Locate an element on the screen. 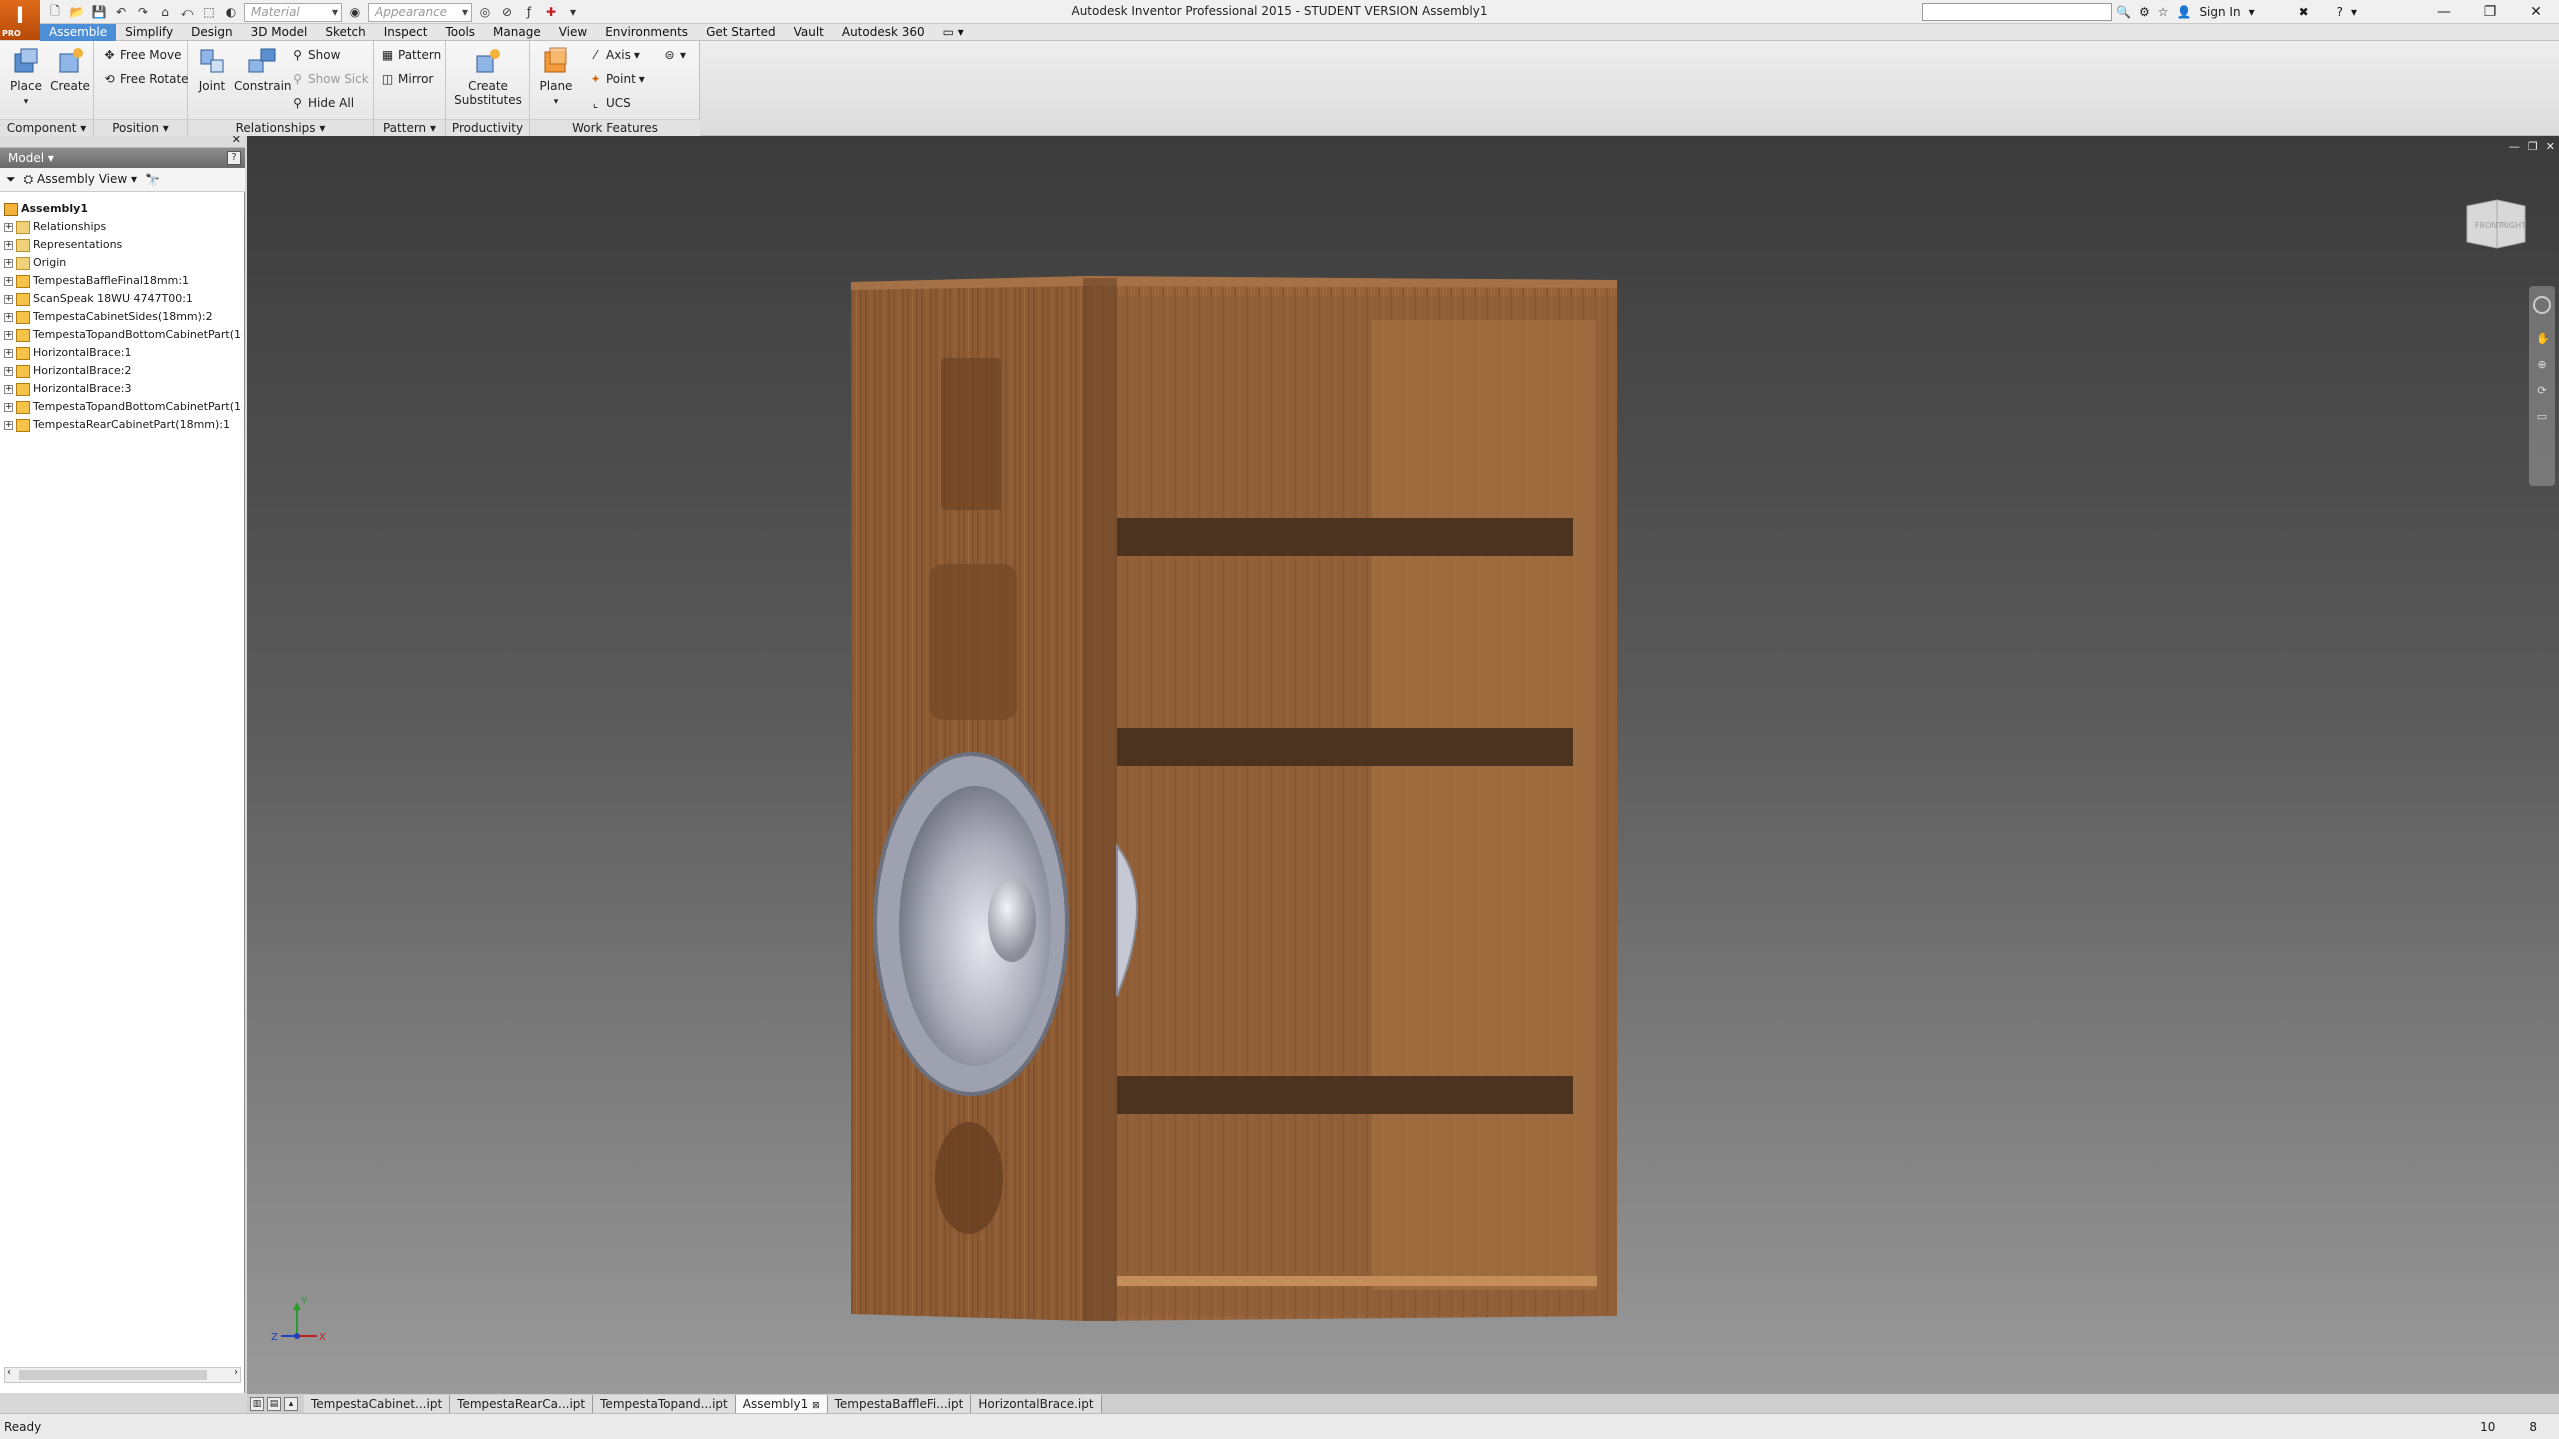 Image resolution: width=2559 pixels, height=1439 pixels. user-icon: 👤 is located at coordinates (2183, 12).